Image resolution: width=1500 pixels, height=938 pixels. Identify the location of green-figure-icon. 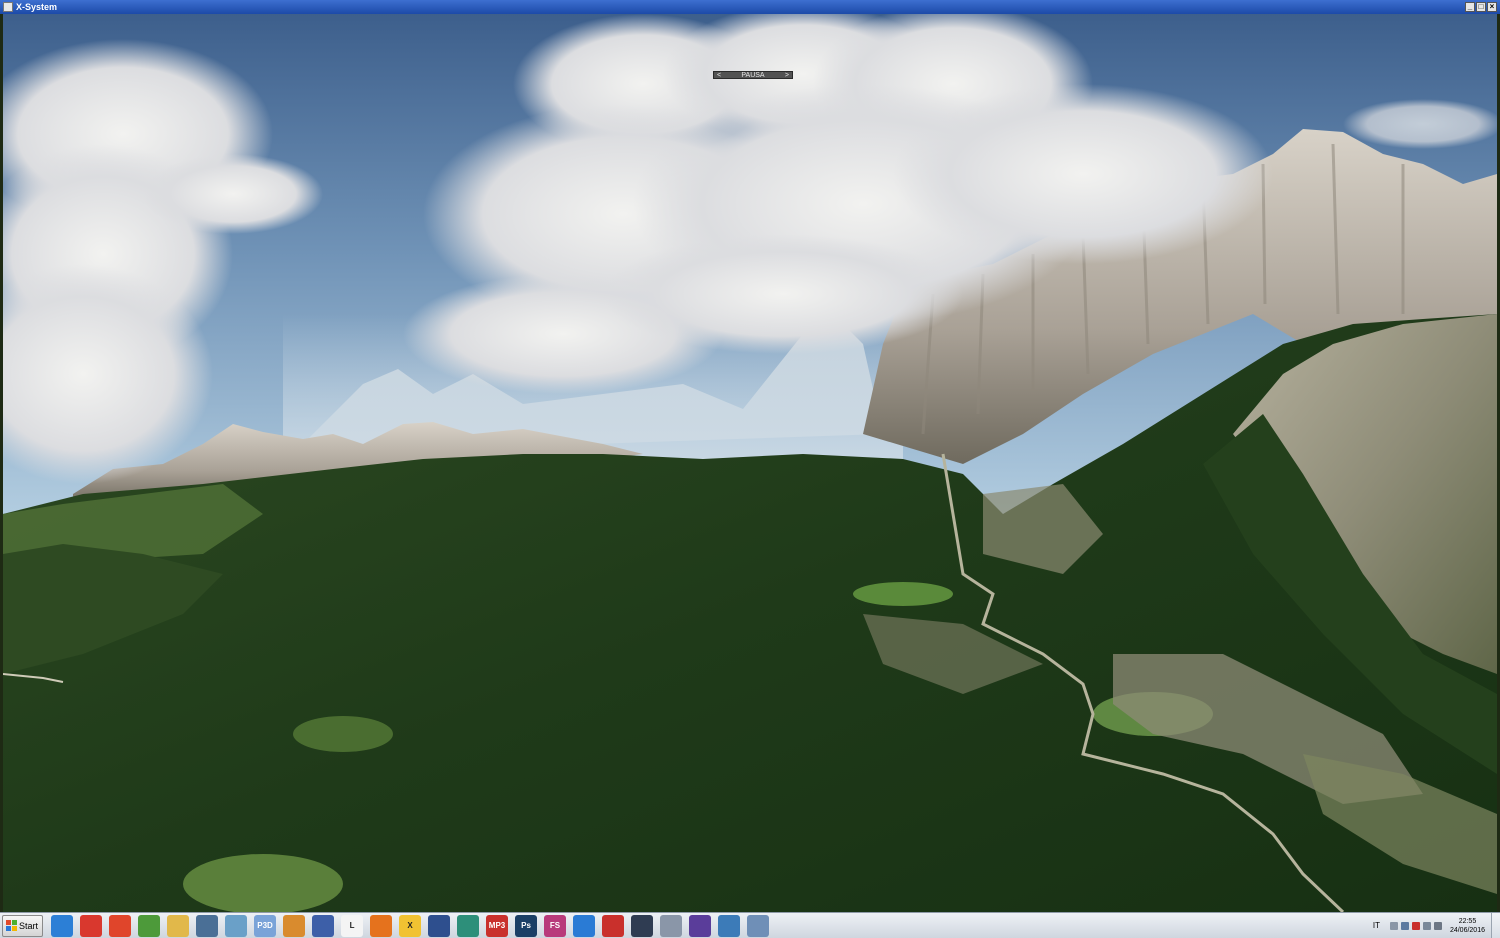
(149, 925).